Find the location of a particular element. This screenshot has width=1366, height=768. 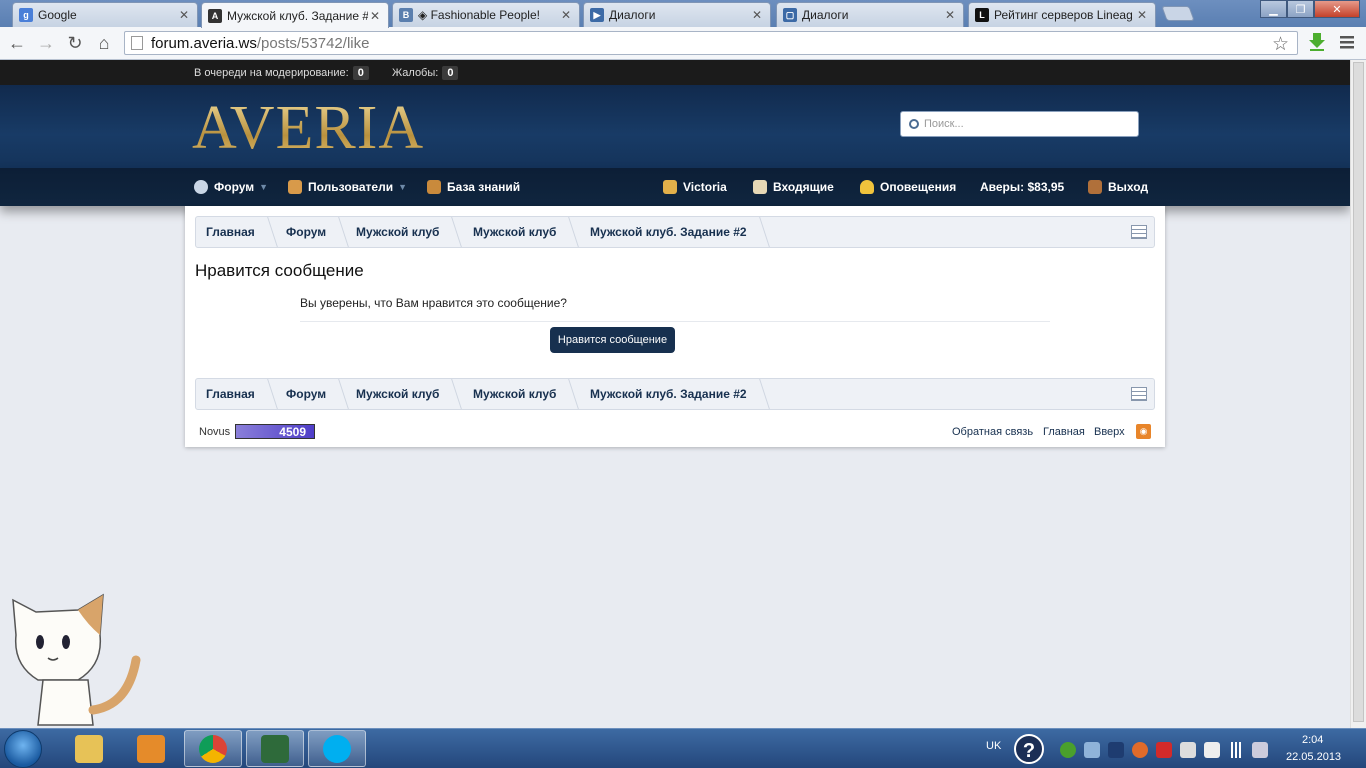

language-indicator: UK is located at coordinates (993, 746).